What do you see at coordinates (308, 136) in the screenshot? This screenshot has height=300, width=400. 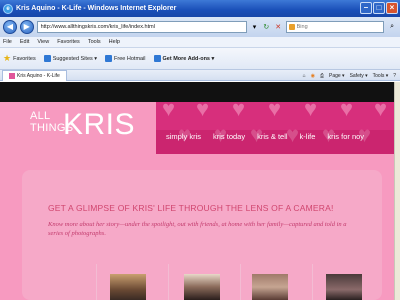 I see `nav-k-life: k-life` at bounding box center [308, 136].